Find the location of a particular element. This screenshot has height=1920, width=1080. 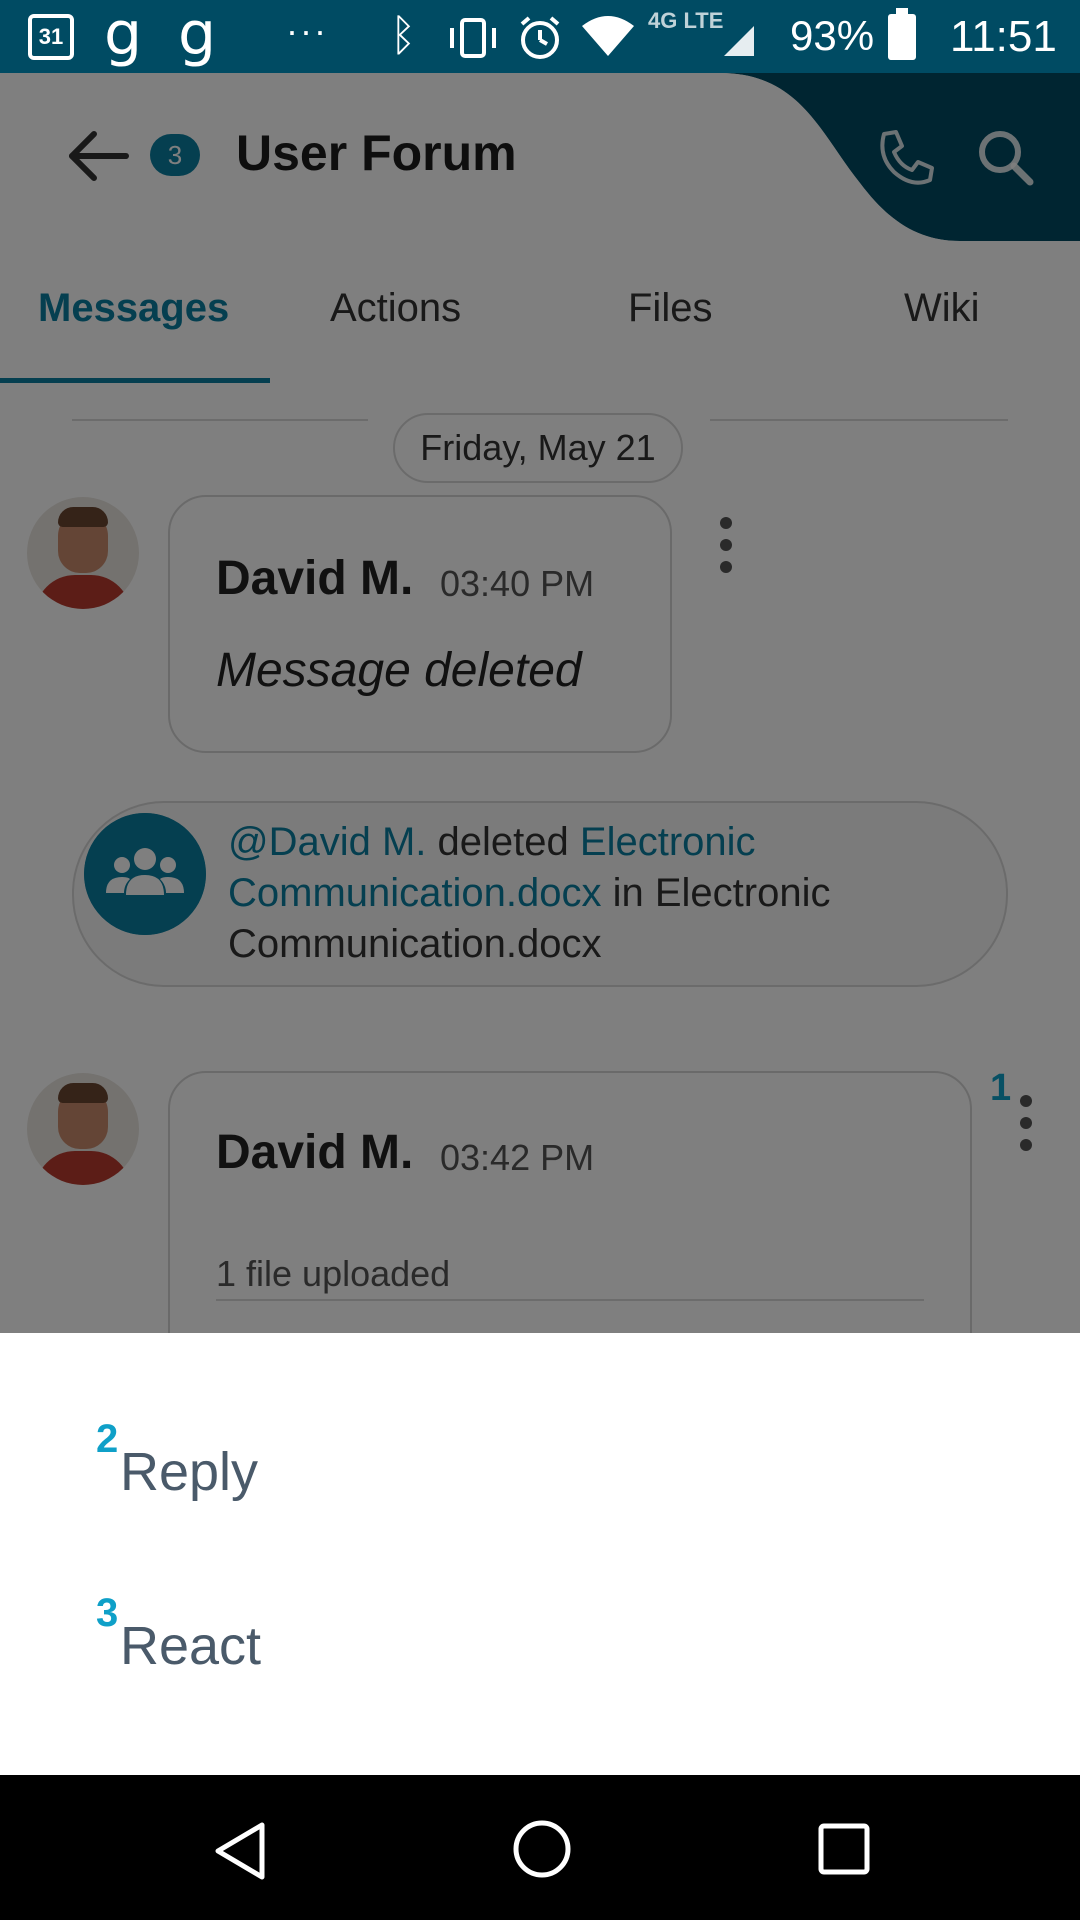

navigation-bar is located at coordinates (540, 1847).